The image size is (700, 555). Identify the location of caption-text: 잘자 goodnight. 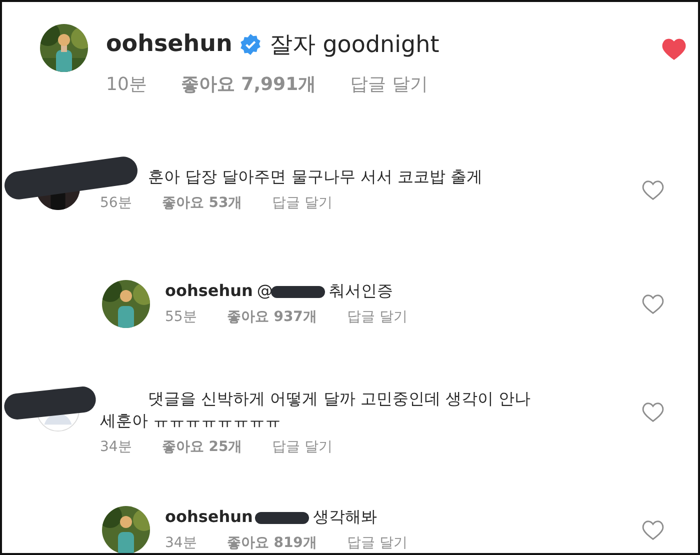
(354, 45).